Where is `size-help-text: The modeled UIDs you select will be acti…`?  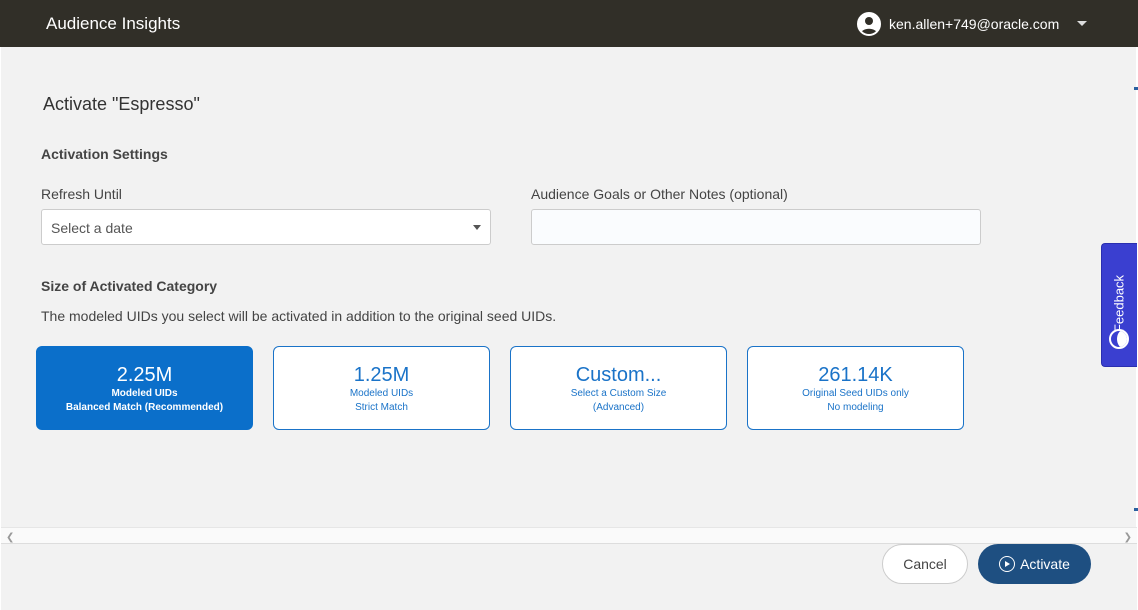
size-help-text: The modeled UIDs you select will be acti… is located at coordinates (299, 316).